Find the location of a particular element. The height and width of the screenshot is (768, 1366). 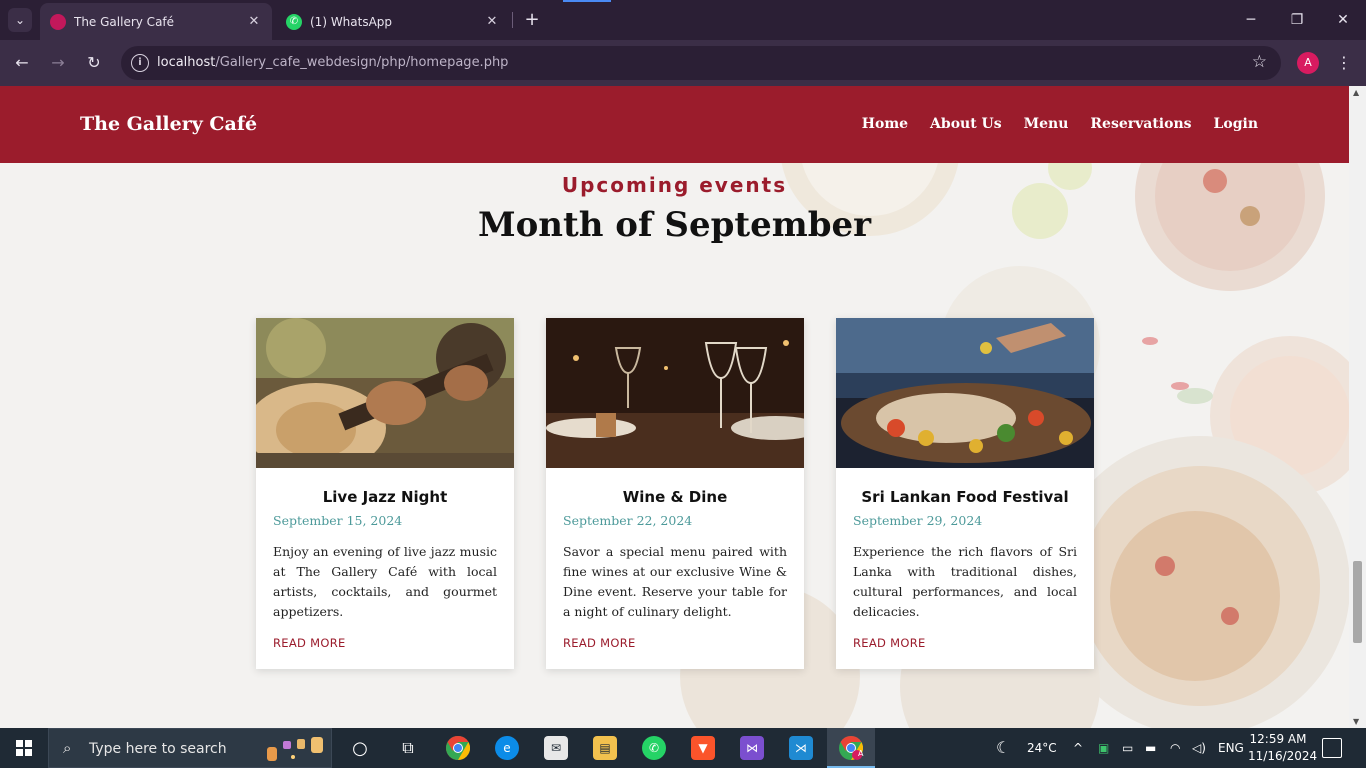

whatsapp-favicon-icon: ✆ is located at coordinates (294, 21).